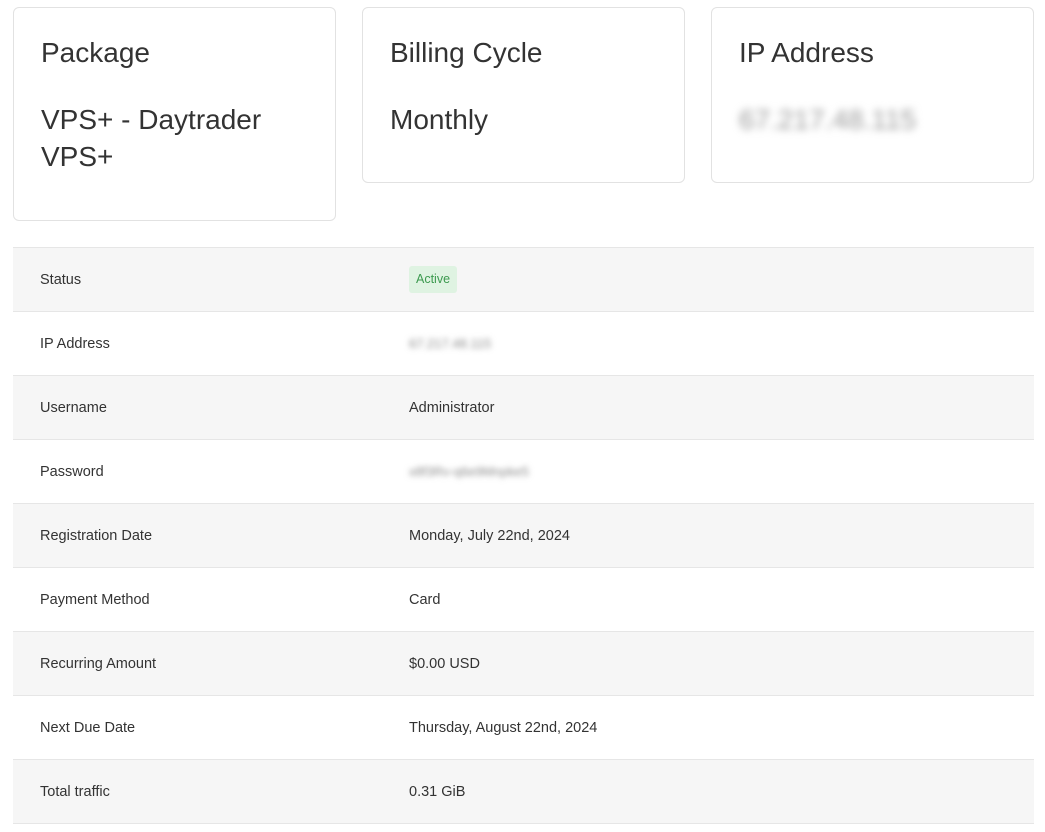 Image resolution: width=1045 pixels, height=832 pixels. I want to click on ip-address-card: IP Address 67.217.48.115, so click(872, 95).